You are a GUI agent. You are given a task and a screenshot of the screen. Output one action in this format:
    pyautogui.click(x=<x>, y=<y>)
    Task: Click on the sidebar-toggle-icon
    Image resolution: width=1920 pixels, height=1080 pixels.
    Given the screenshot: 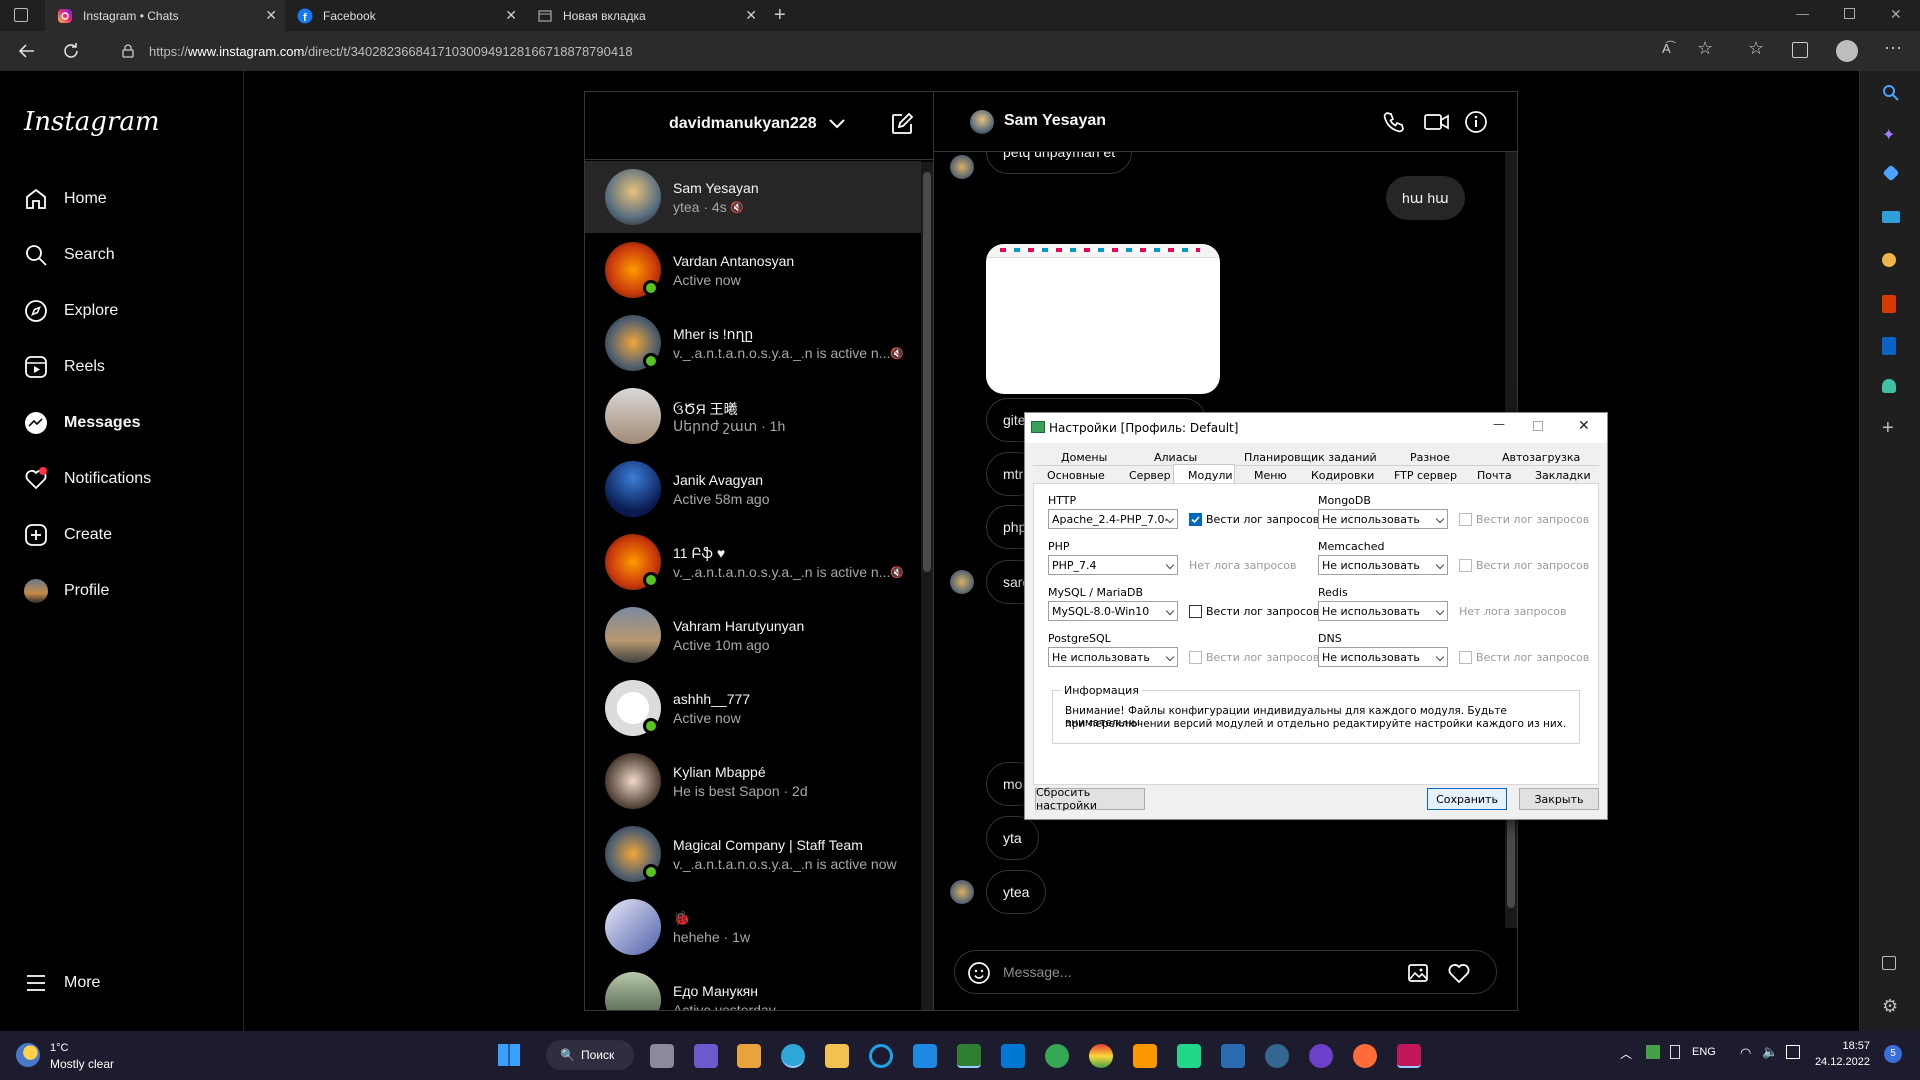 What is the action you would take?
    pyautogui.click(x=1889, y=963)
    